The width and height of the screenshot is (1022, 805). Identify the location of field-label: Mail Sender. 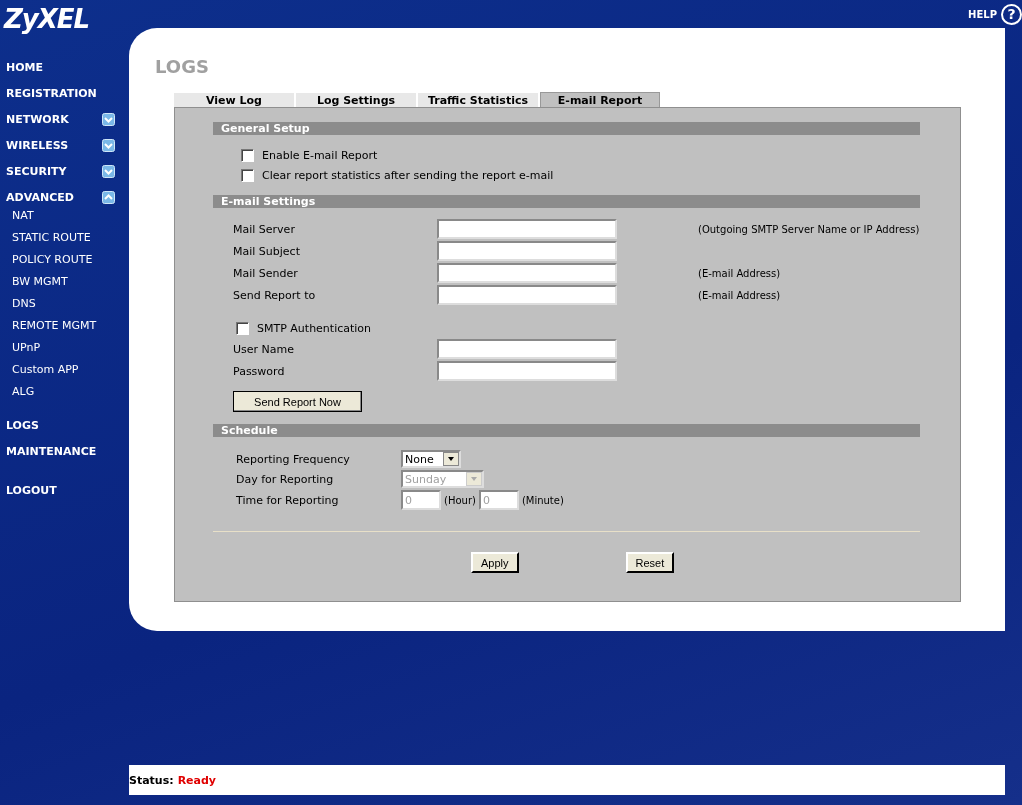
(266, 273).